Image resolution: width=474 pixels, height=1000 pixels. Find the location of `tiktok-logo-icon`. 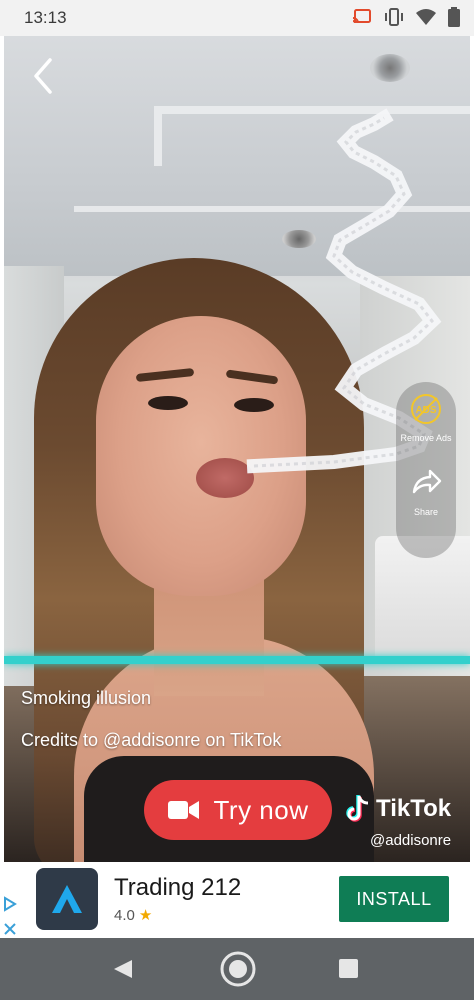

tiktok-logo-icon is located at coordinates (357, 808).